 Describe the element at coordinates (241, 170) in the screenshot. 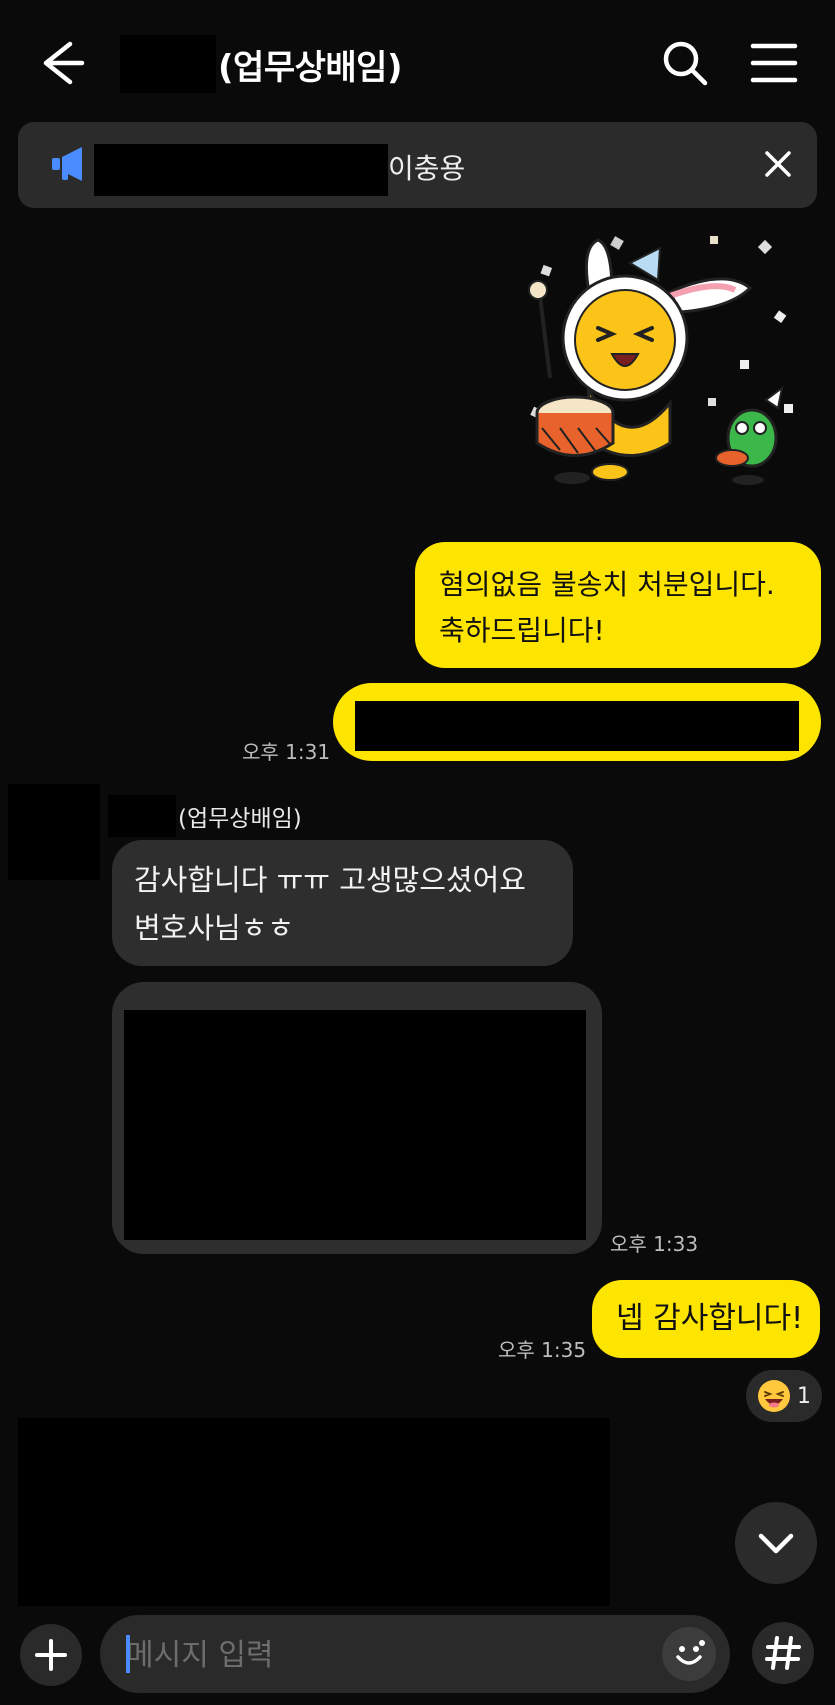

I see `redacted-notice-text` at that location.